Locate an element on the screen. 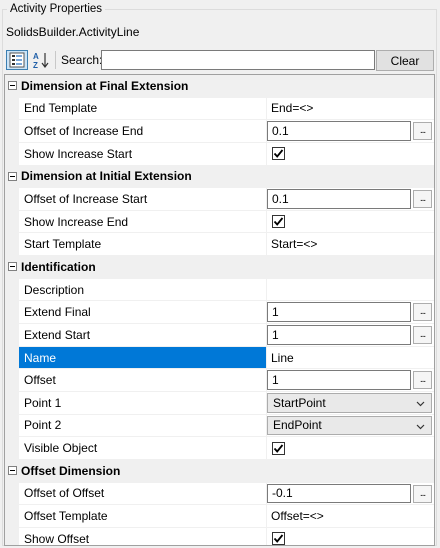 This screenshot has height=548, width=440. property-row-end-template: End Template End=<> is located at coordinates (219, 109).